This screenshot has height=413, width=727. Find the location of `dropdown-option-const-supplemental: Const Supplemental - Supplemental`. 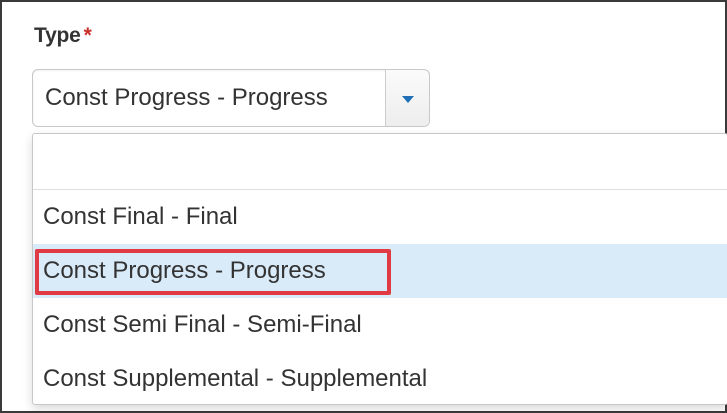

dropdown-option-const-supplemental: Const Supplemental - Supplemental is located at coordinates (380, 379).